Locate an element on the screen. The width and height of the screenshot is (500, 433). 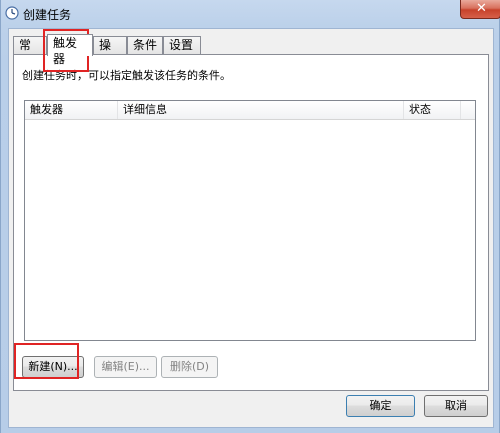
column-header-status: 状态 is located at coordinates (432, 110).